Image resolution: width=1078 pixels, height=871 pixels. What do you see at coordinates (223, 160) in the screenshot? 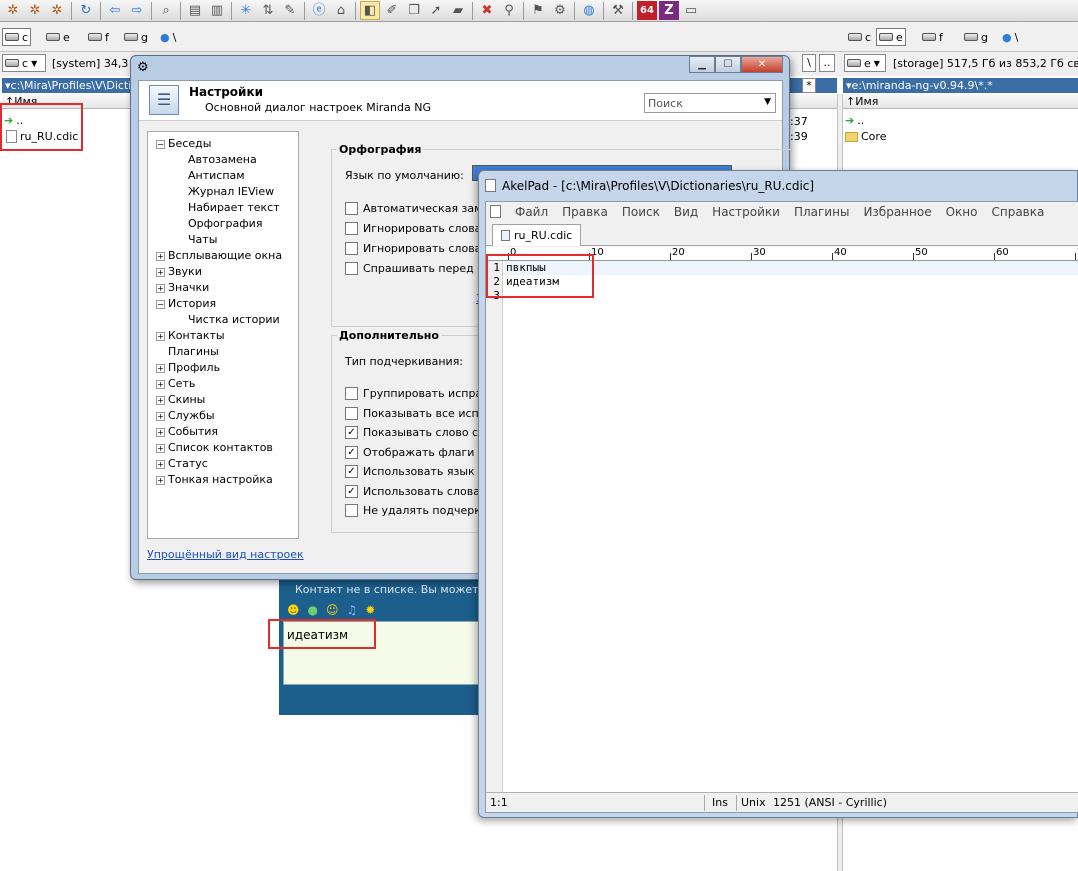
I see `tree-item: Автозамена` at bounding box center [223, 160].